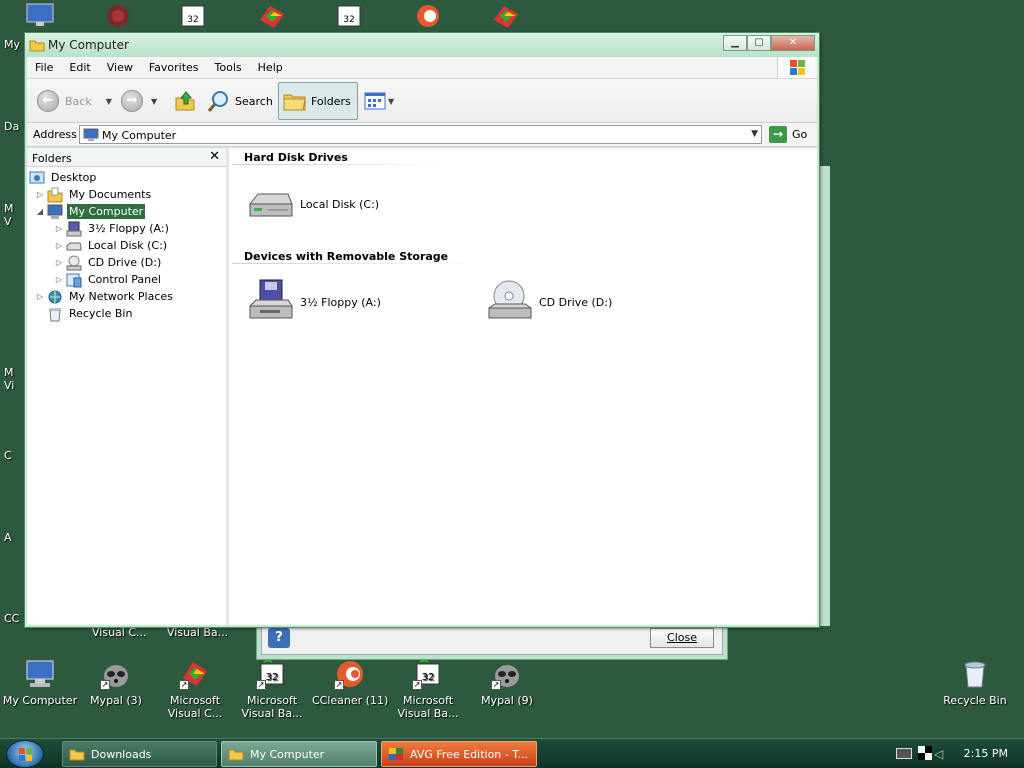 This screenshot has height=768, width=1024. What do you see at coordinates (735, 43) in the screenshot?
I see `minimize-button: ▁` at bounding box center [735, 43].